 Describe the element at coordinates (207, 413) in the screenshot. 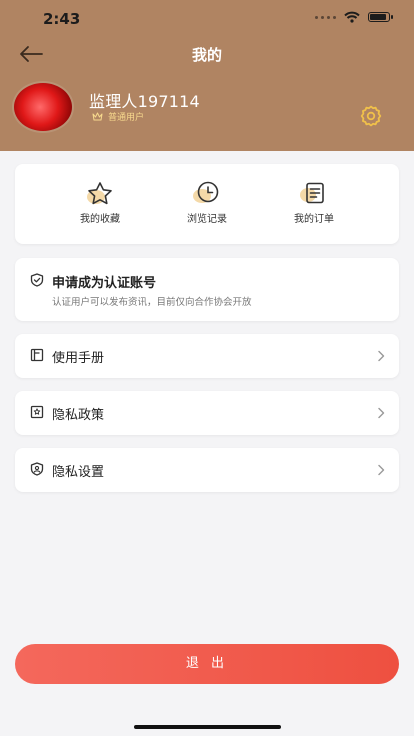

I see `menu-item-privacy-policy: 隐私政策` at that location.